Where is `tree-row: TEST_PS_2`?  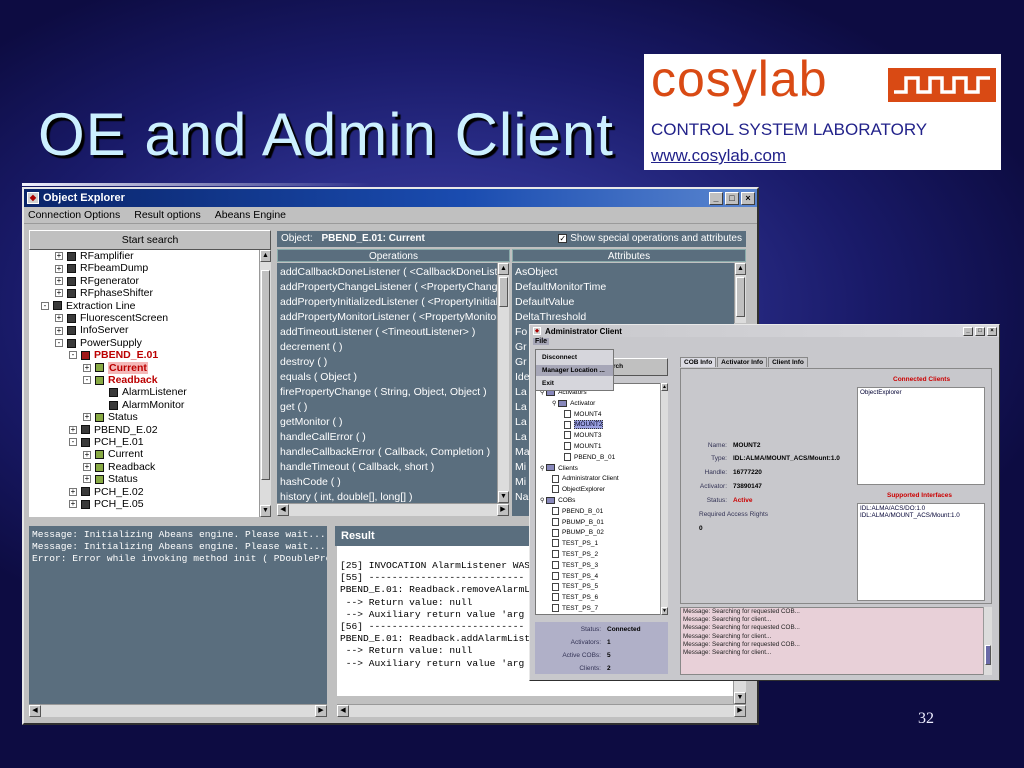
tree-row: TEST_PS_2 is located at coordinates (575, 554).